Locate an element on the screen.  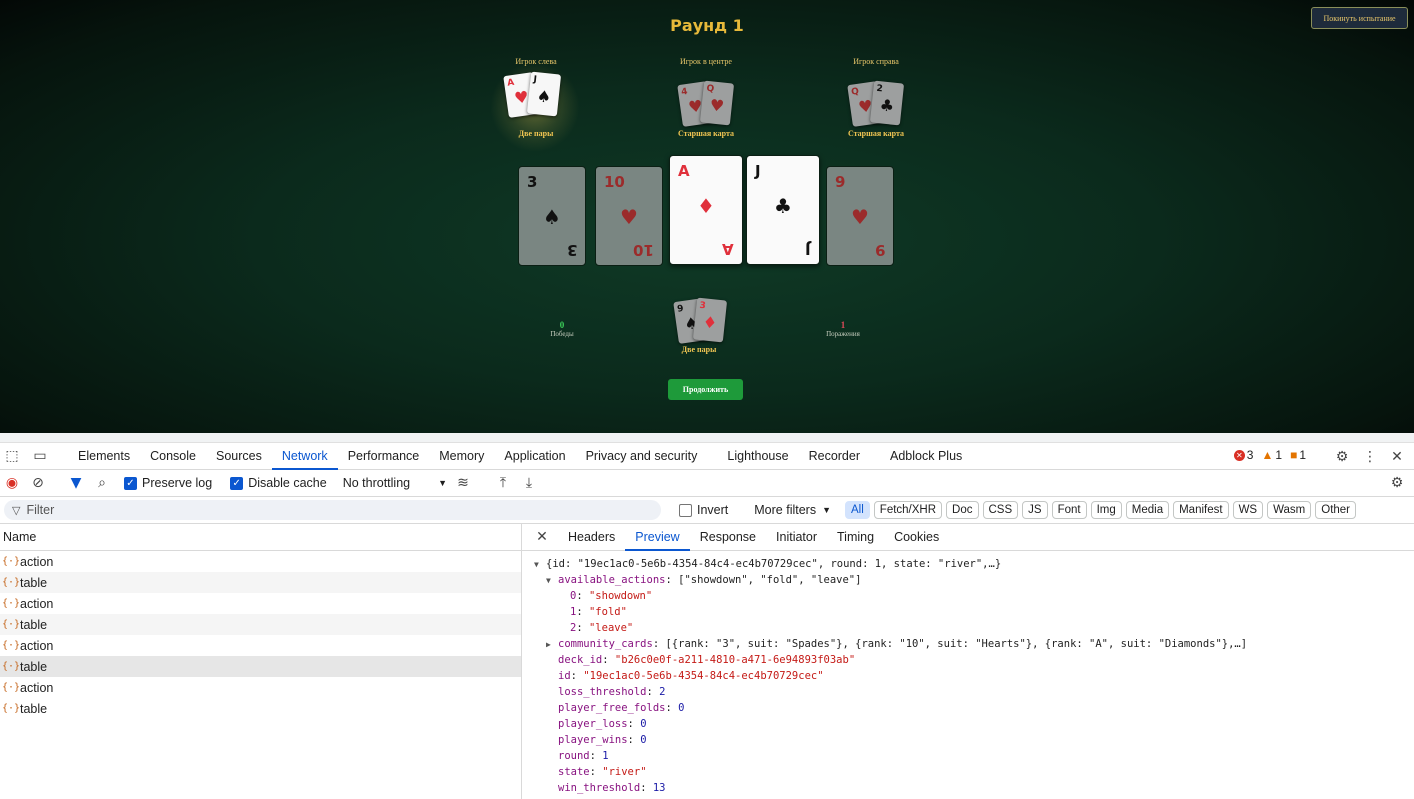
device-toolbar-icon: ▭ is located at coordinates (40, 456).